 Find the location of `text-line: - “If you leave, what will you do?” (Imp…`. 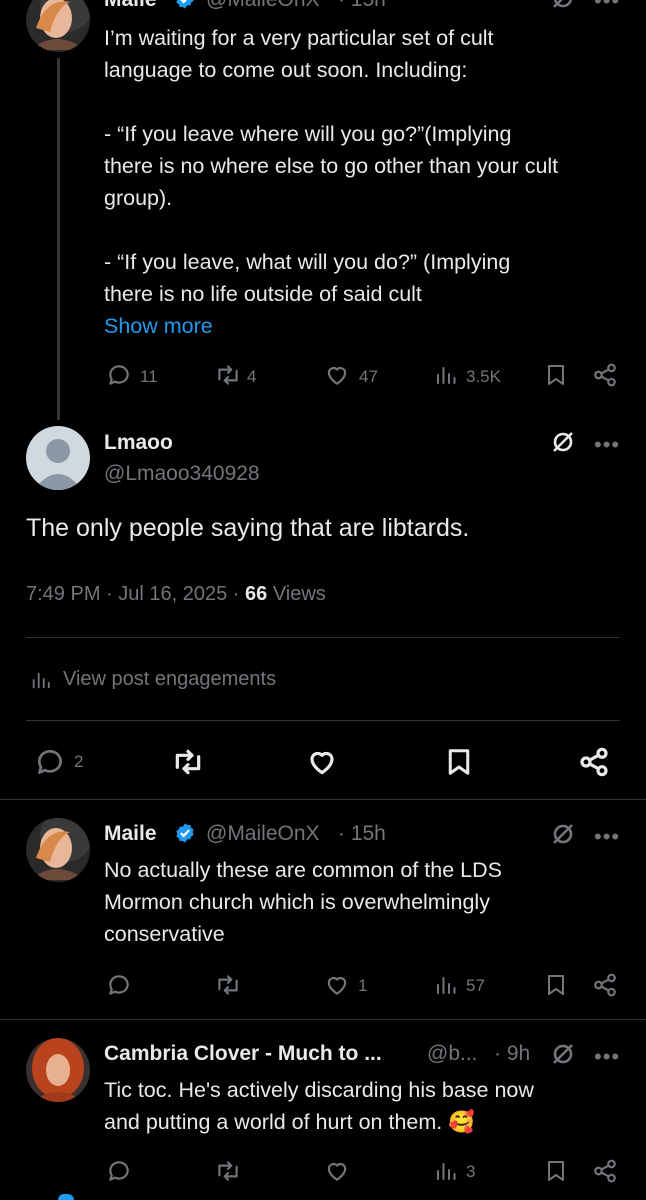

text-line: - “If you leave, what will you do?” (Imp… is located at coordinates (307, 262).